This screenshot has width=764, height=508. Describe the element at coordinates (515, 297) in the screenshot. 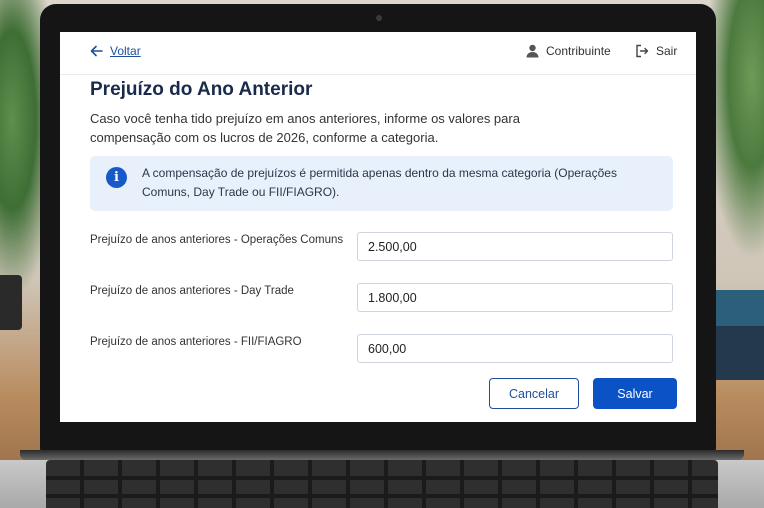

I see `input-day-trade` at that location.